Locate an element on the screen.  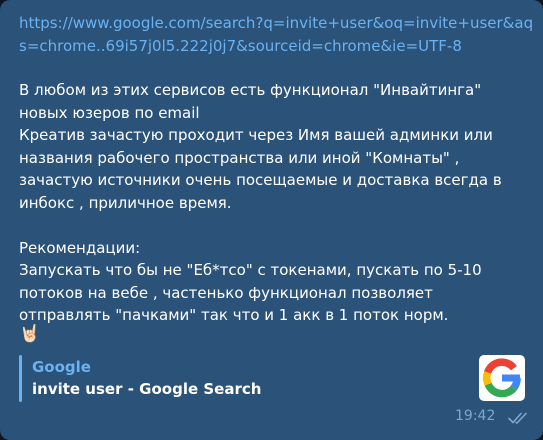
preview-site-name: Google is located at coordinates (61, 367).